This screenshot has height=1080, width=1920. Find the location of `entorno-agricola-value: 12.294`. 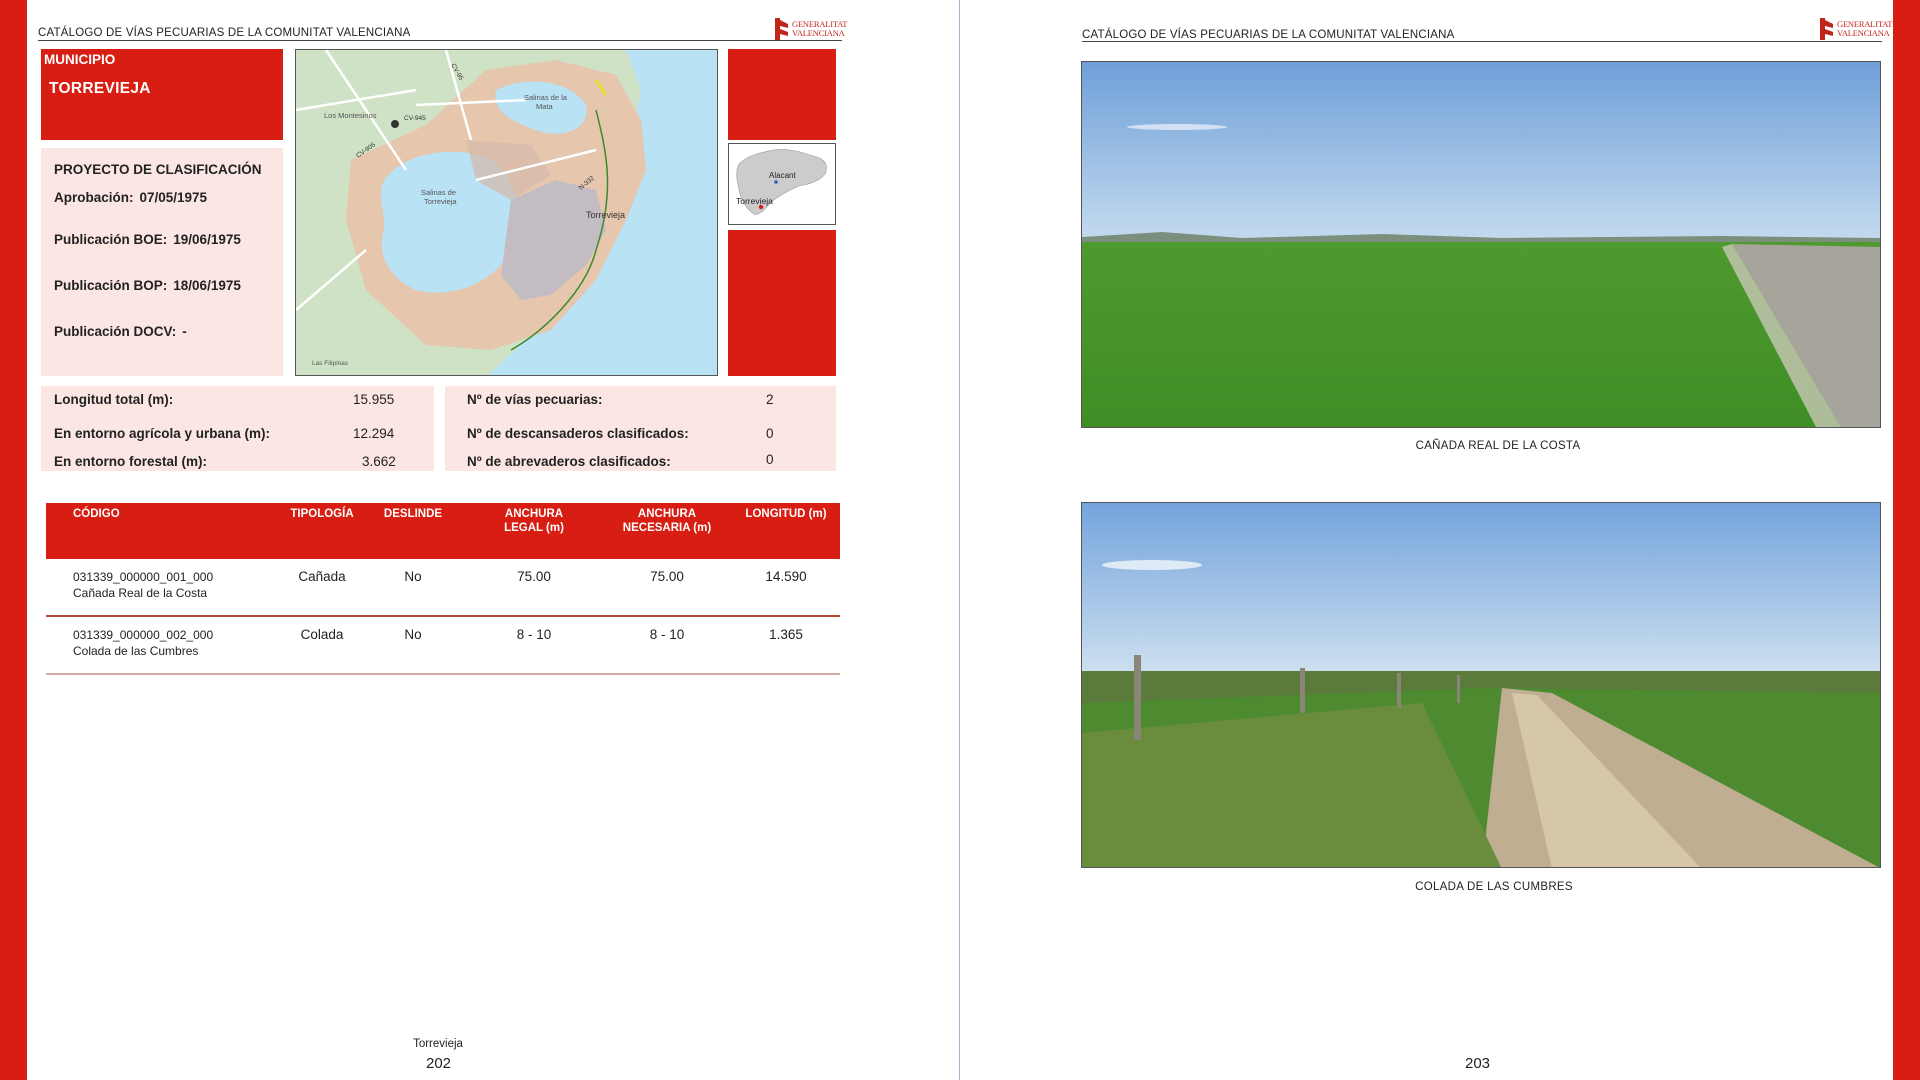

entorno-agricola-value: 12.294 is located at coordinates (374, 433).